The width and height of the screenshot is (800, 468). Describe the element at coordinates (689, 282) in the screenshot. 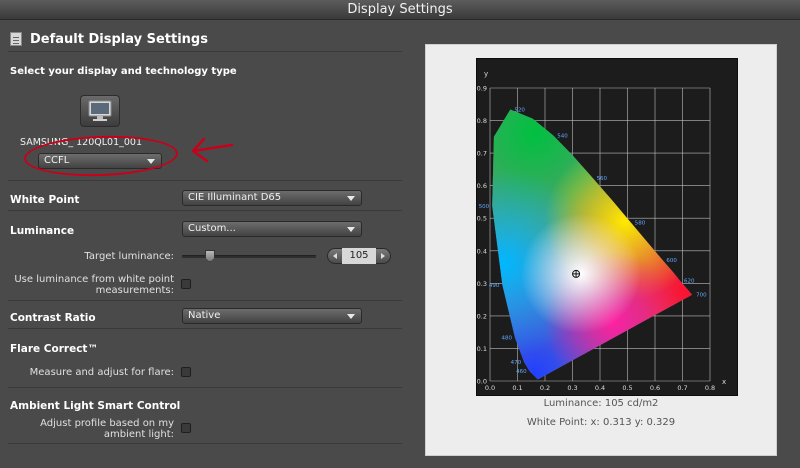

I see `locus-wavelength-label: 620` at that location.